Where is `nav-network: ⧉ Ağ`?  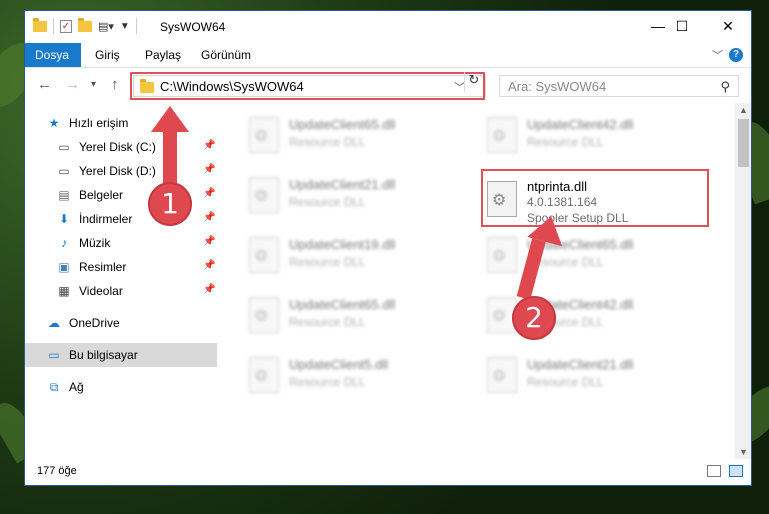
nav-network: ⧉ Ağ is located at coordinates (121, 387).